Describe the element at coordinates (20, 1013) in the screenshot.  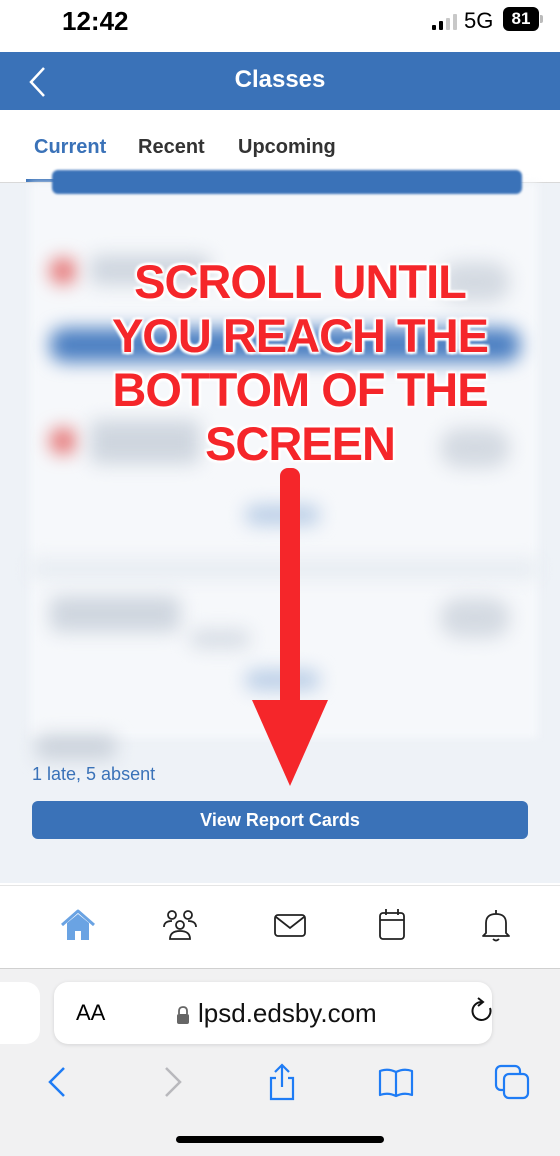
I see `previous-tab-edge` at that location.